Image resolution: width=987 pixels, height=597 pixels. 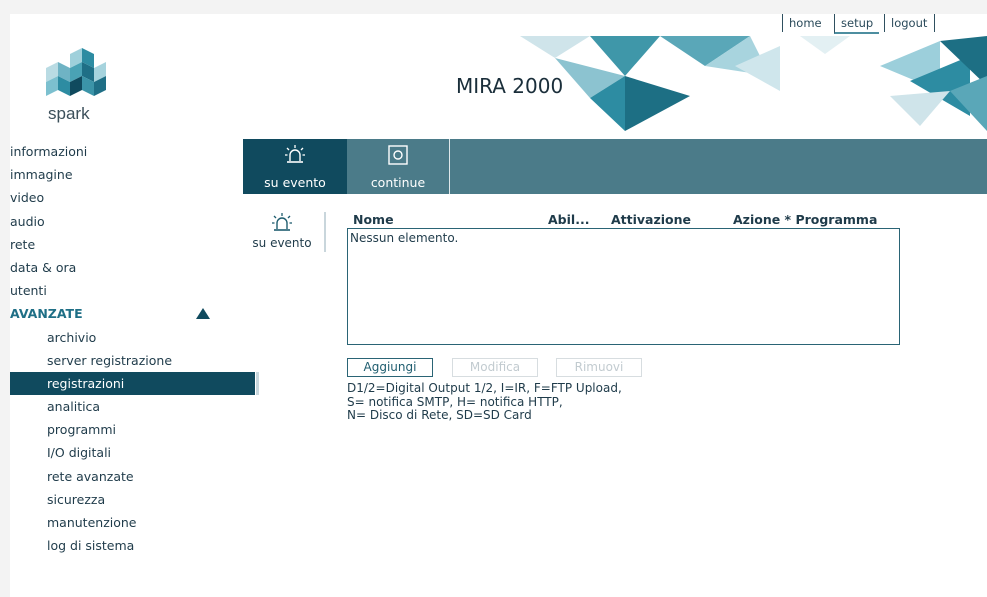 I want to click on subtab-label: su evento, so click(x=282, y=243).